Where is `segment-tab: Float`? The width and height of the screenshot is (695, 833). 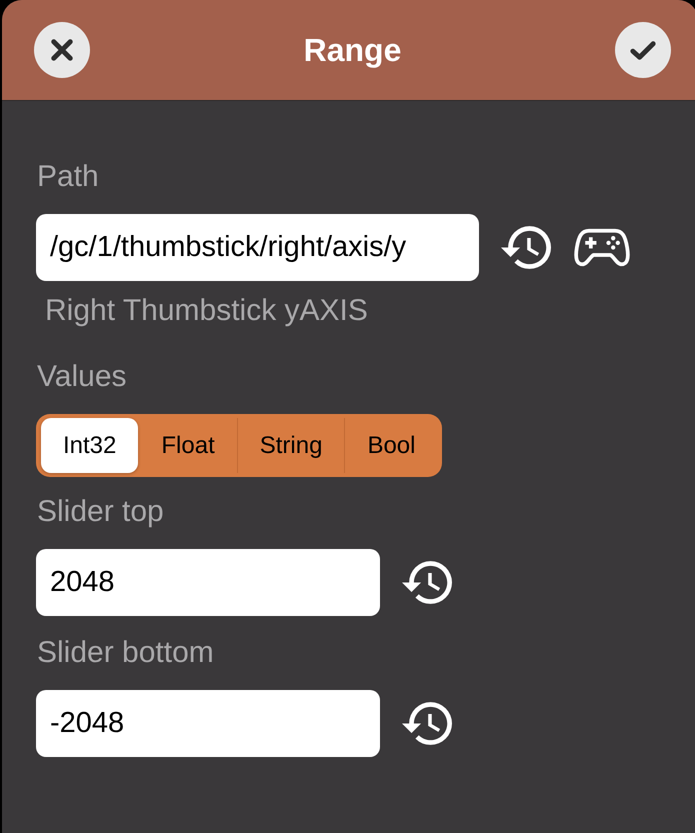
segment-tab: Float is located at coordinates (188, 445).